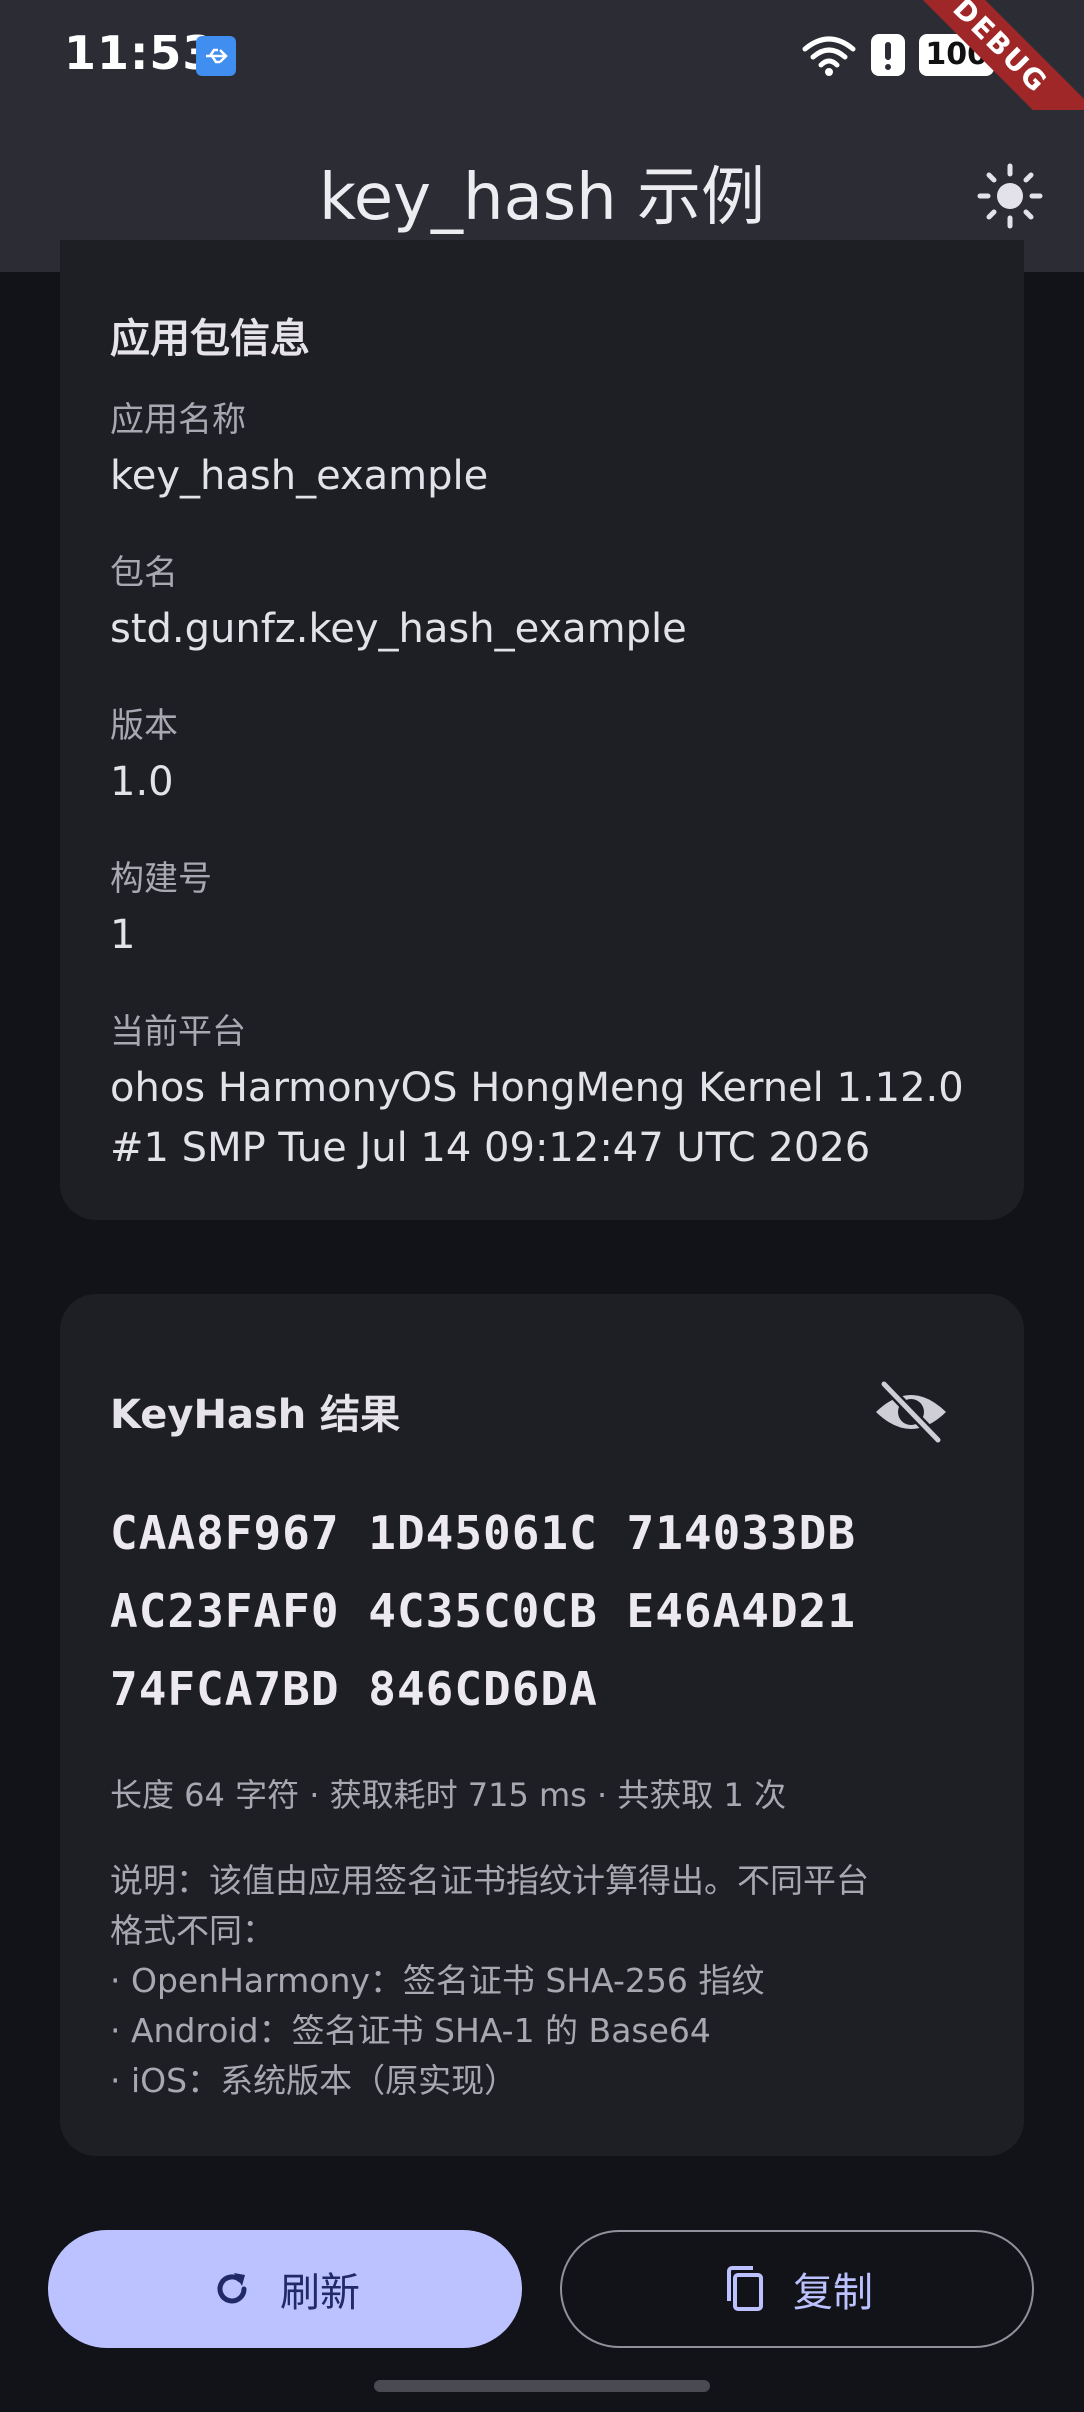 The image size is (1084, 2412). I want to click on field-value-package-name: std.gunfz.key_hash_example, so click(398, 629).